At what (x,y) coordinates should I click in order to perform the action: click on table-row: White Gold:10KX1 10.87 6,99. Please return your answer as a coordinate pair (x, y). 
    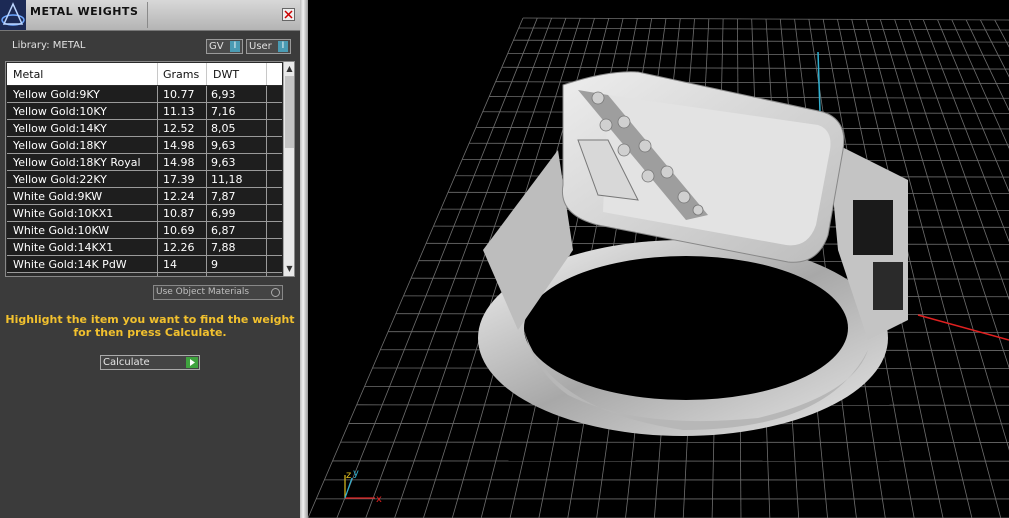
    Looking at the image, I should click on (144, 213).